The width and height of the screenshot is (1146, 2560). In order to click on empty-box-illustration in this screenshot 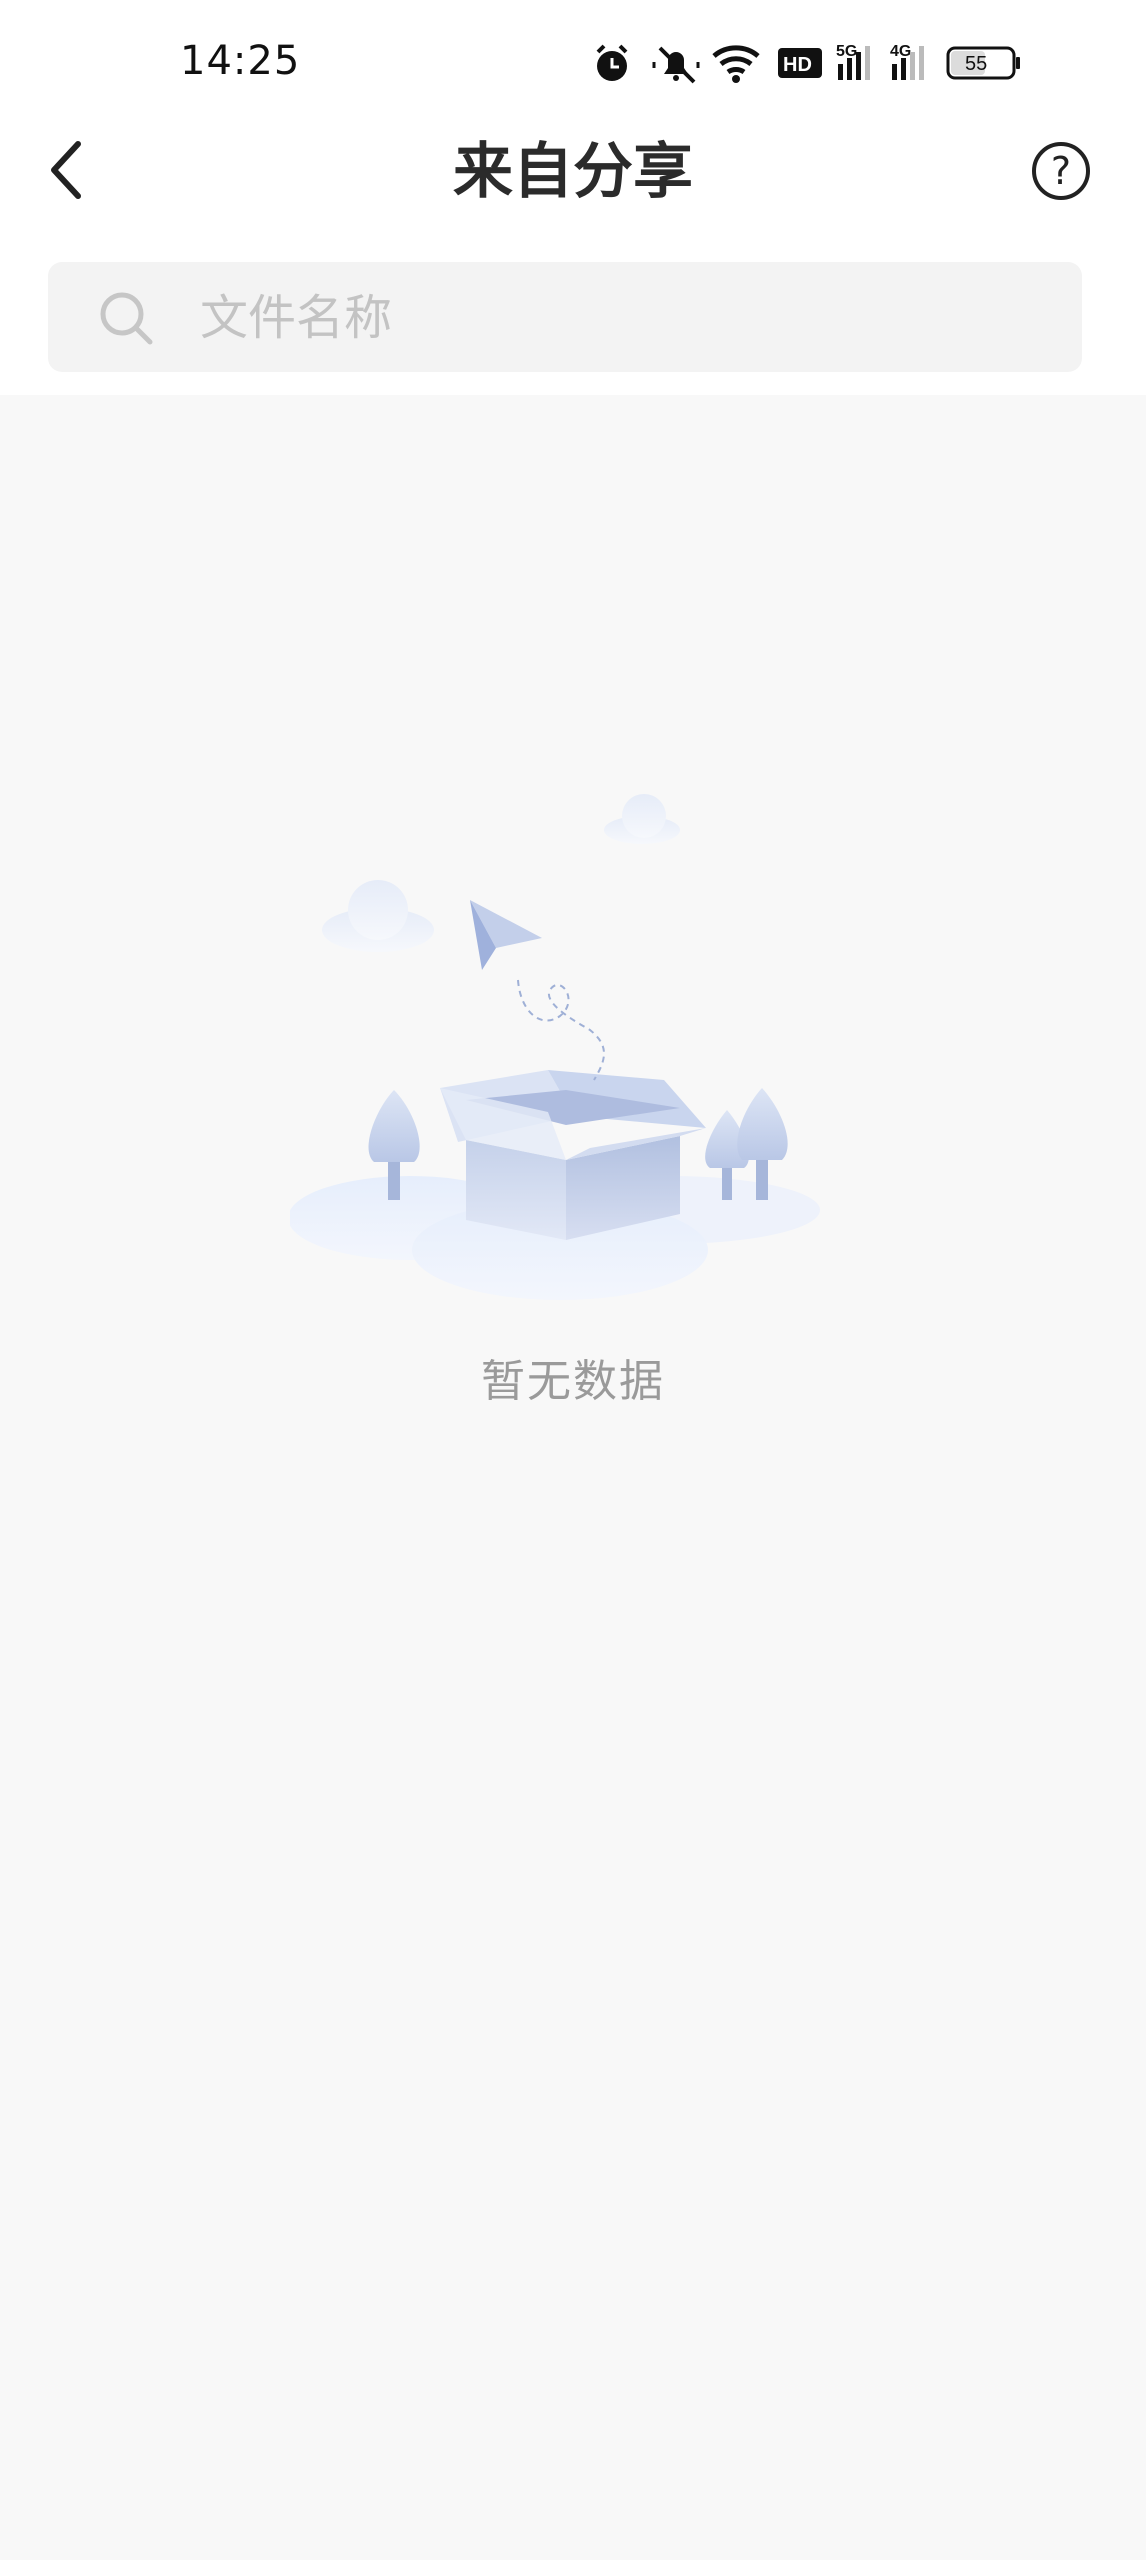, I will do `click(555, 1047)`.